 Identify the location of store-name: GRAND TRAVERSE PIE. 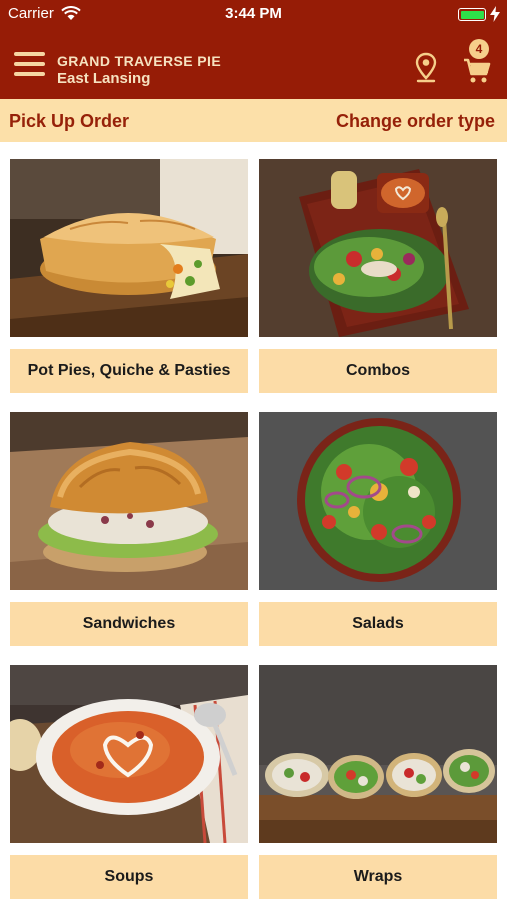
(139, 61).